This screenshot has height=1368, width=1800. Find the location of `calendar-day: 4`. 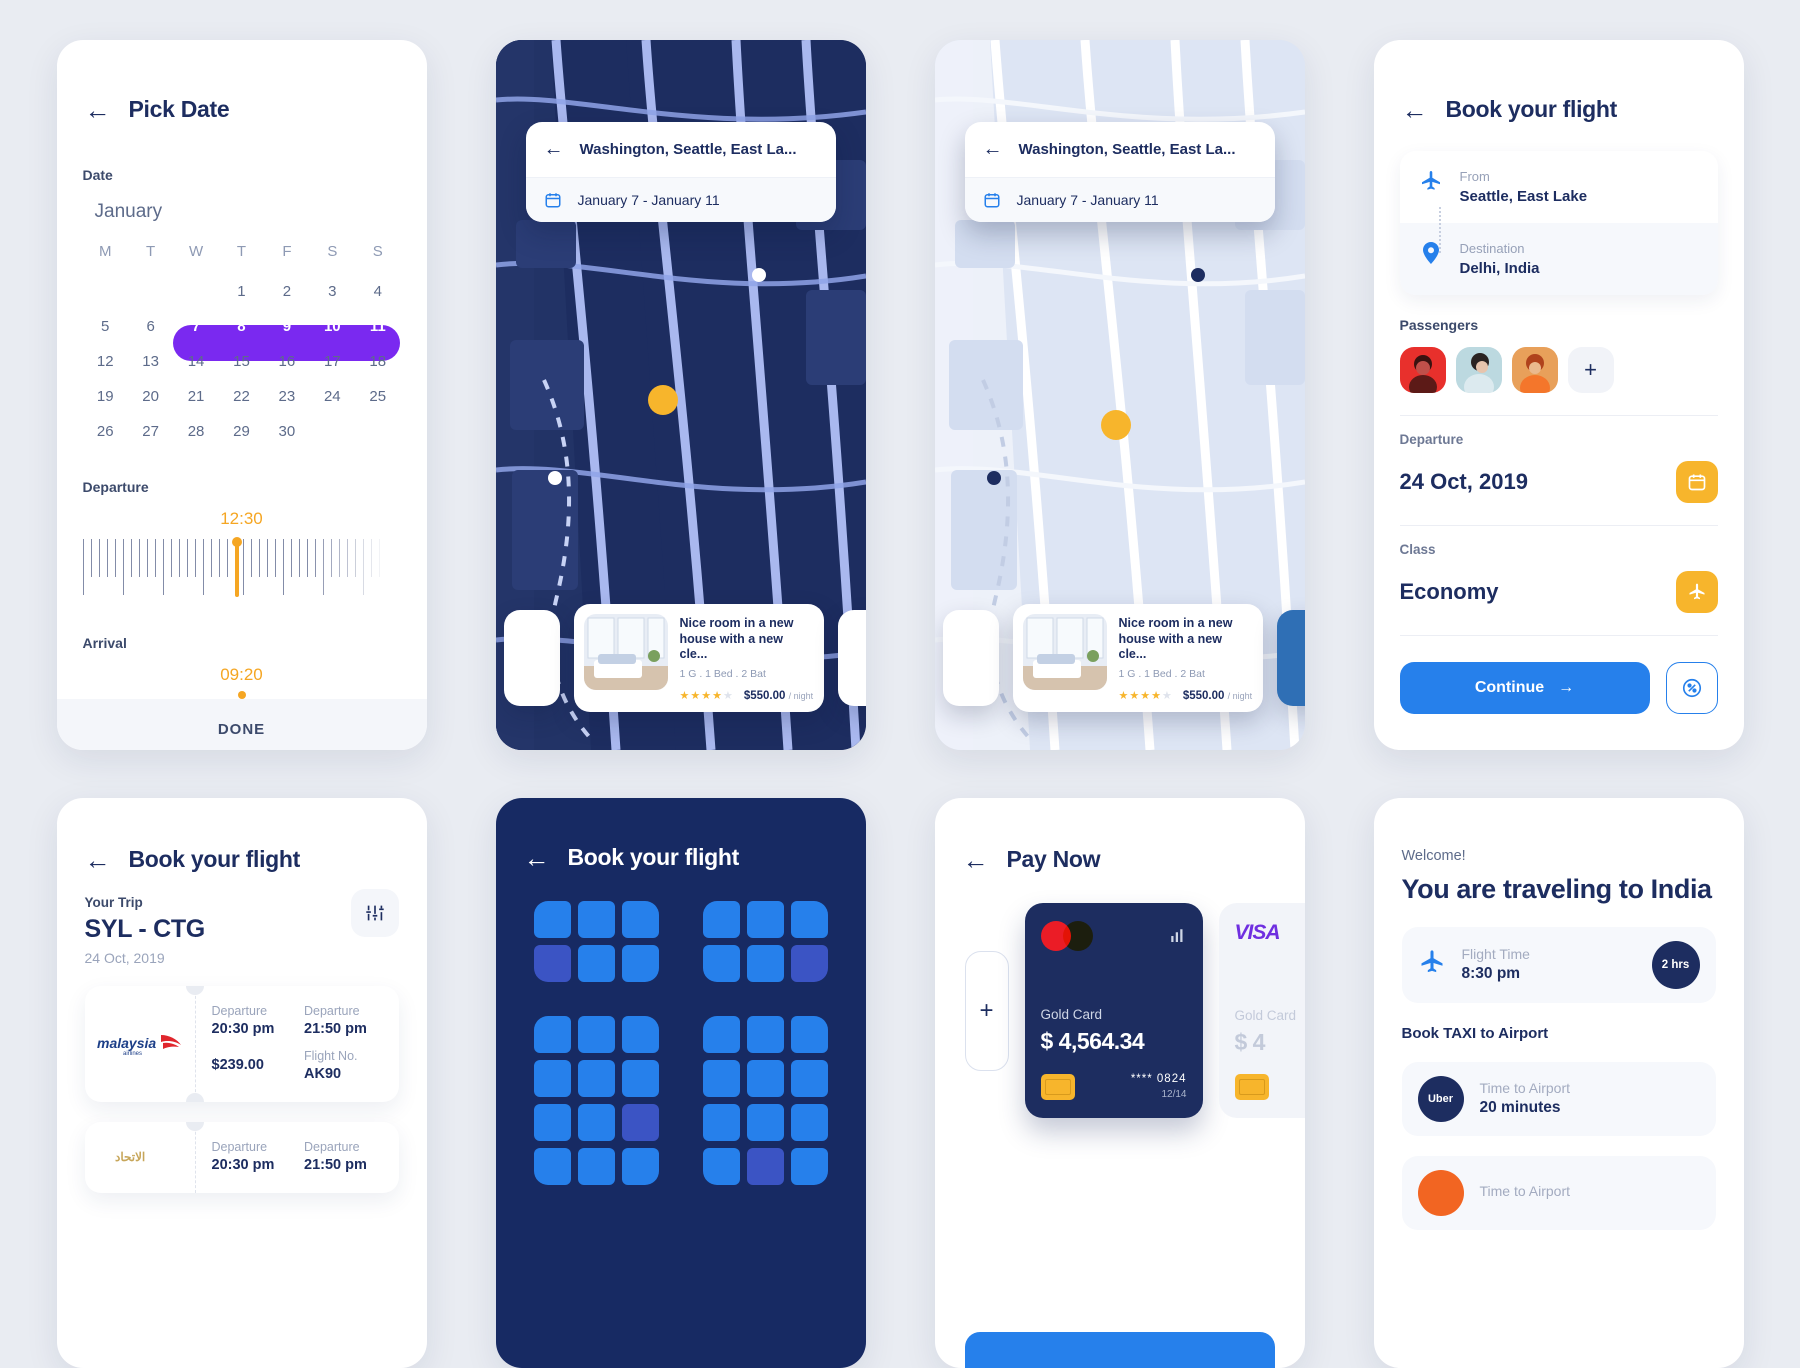

calendar-day: 4 is located at coordinates (377, 291).